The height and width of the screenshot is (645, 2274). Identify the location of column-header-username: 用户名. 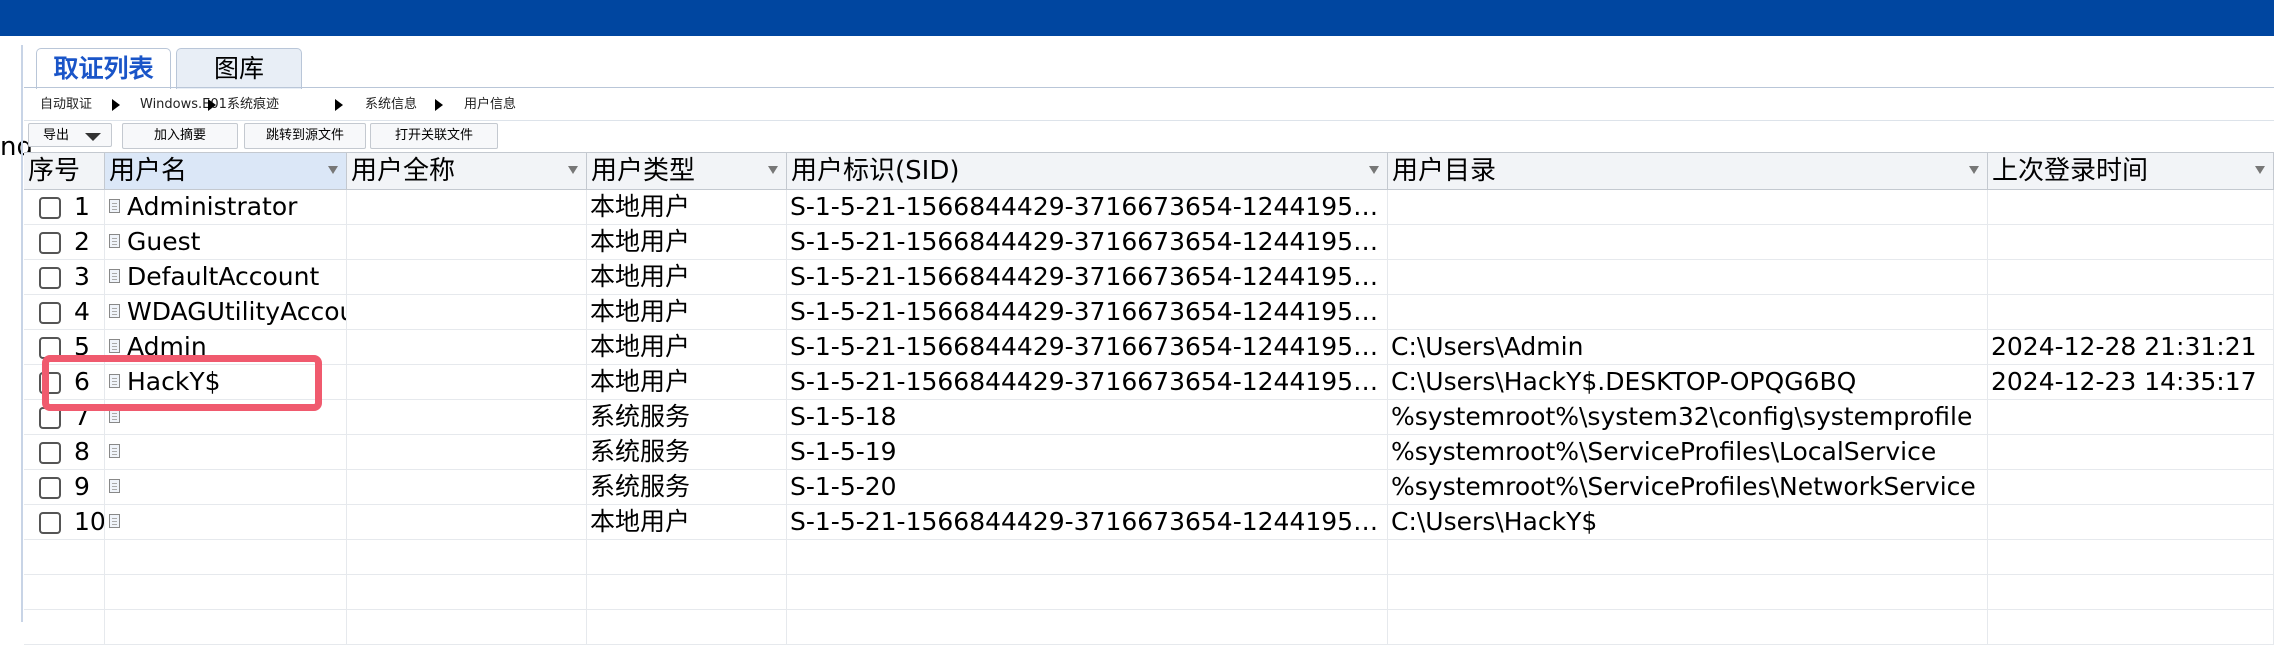
(226, 171).